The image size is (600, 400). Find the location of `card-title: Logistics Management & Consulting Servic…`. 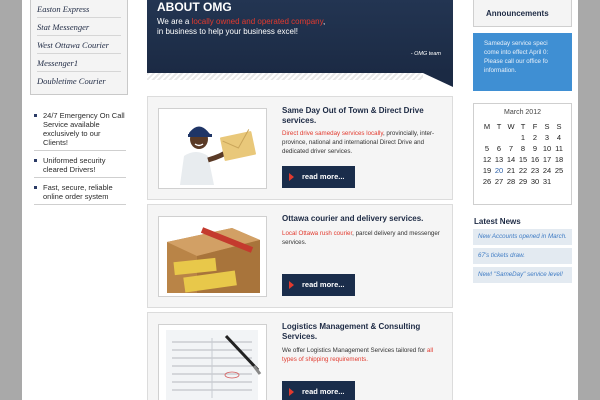

card-title: Logistics Management & Consulting Servic… is located at coordinates (351, 331).